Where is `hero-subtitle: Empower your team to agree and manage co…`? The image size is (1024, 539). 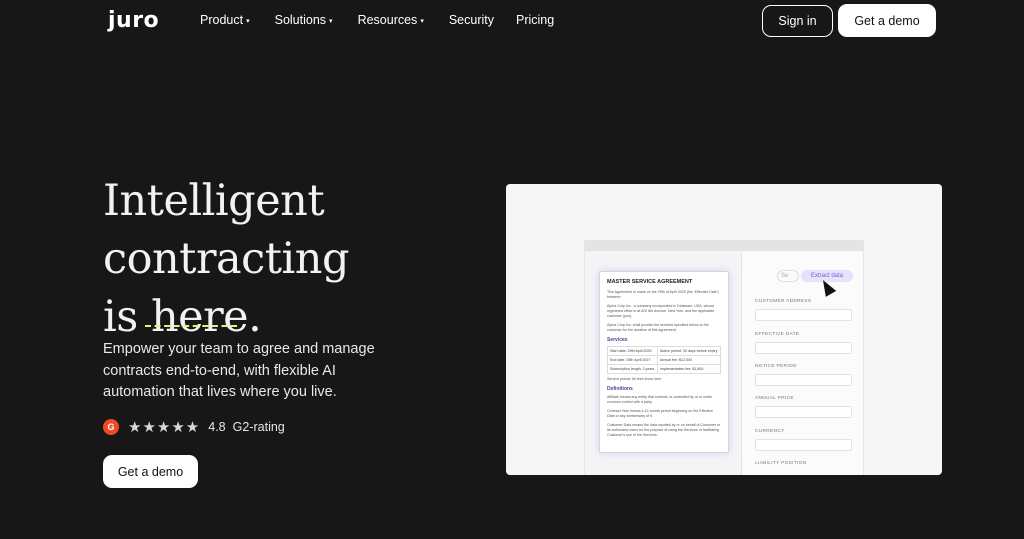
hero-subtitle: Empower your team to agree and manage co… is located at coordinates (239, 370).